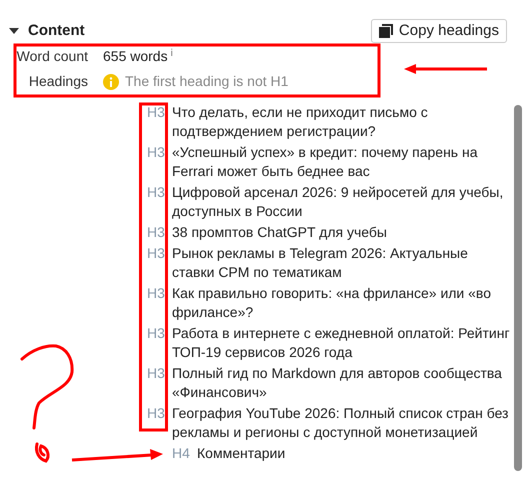  What do you see at coordinates (56, 30) in the screenshot?
I see `section-title: Content` at bounding box center [56, 30].